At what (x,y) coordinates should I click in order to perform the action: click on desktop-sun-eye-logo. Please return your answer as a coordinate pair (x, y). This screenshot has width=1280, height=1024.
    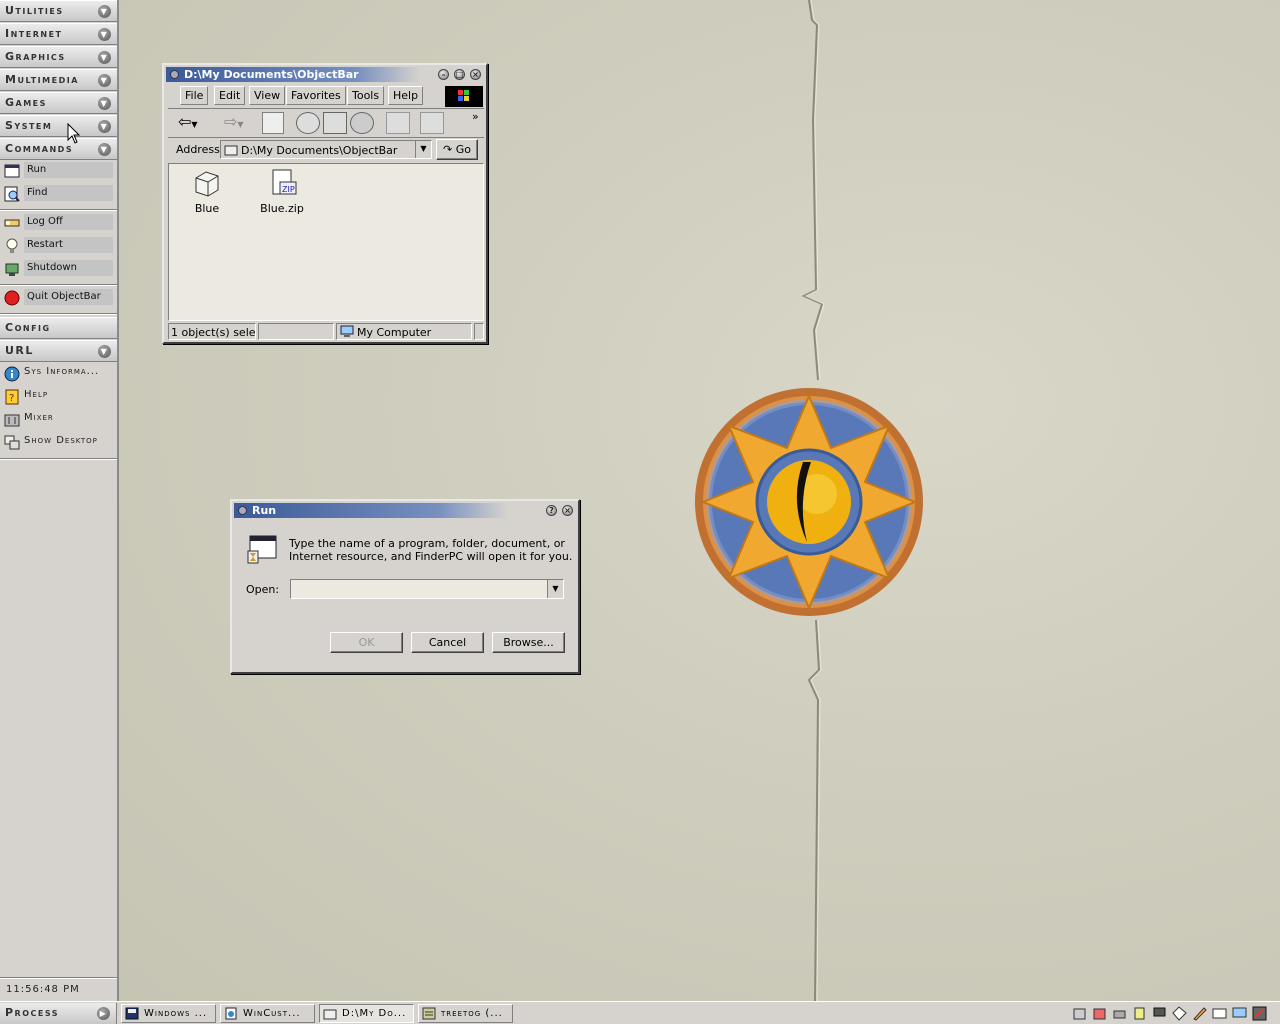
    Looking at the image, I should click on (809, 502).